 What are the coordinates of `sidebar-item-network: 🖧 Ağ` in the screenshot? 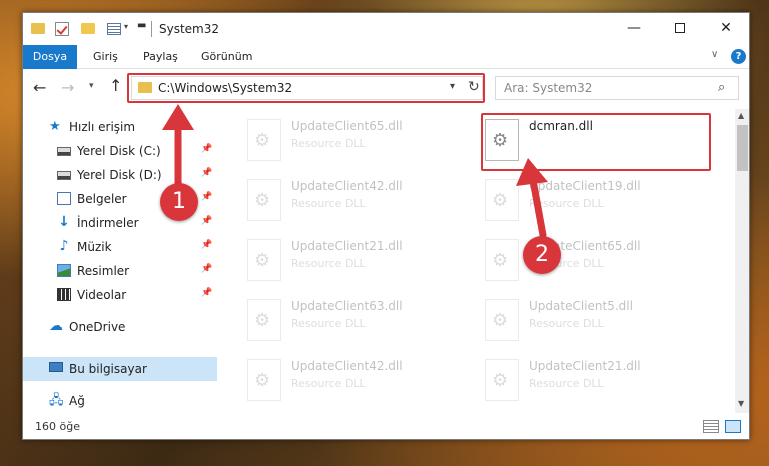 It's located at (120, 401).